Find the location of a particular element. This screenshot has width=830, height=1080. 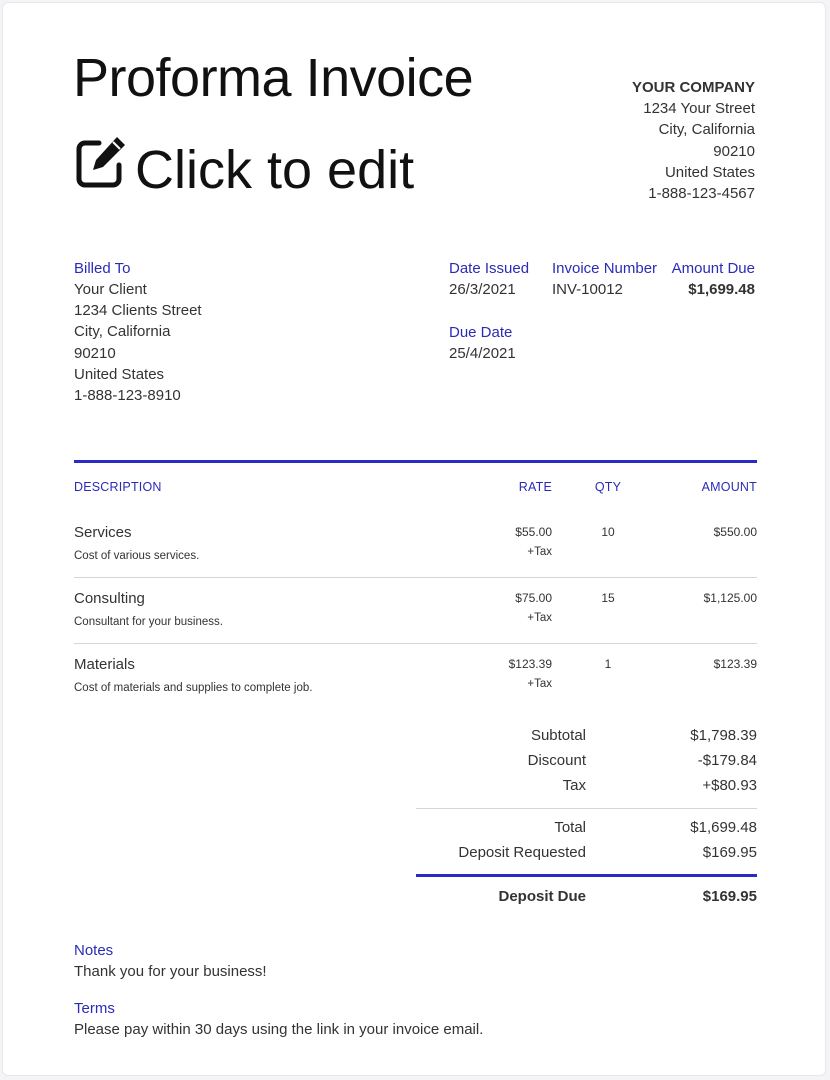

due-date-block: Due Date 25/4/2021 is located at coordinates (482, 343).